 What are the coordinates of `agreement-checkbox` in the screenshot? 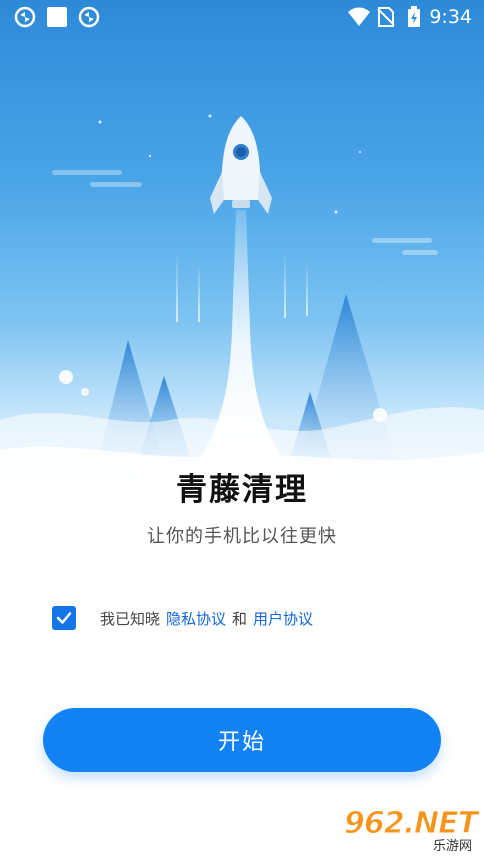 It's located at (64, 618).